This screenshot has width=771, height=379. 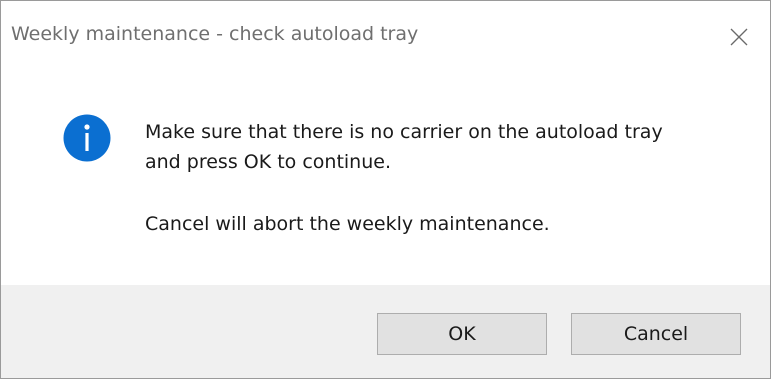 What do you see at coordinates (462, 334) in the screenshot?
I see `ok-button: OK` at bounding box center [462, 334].